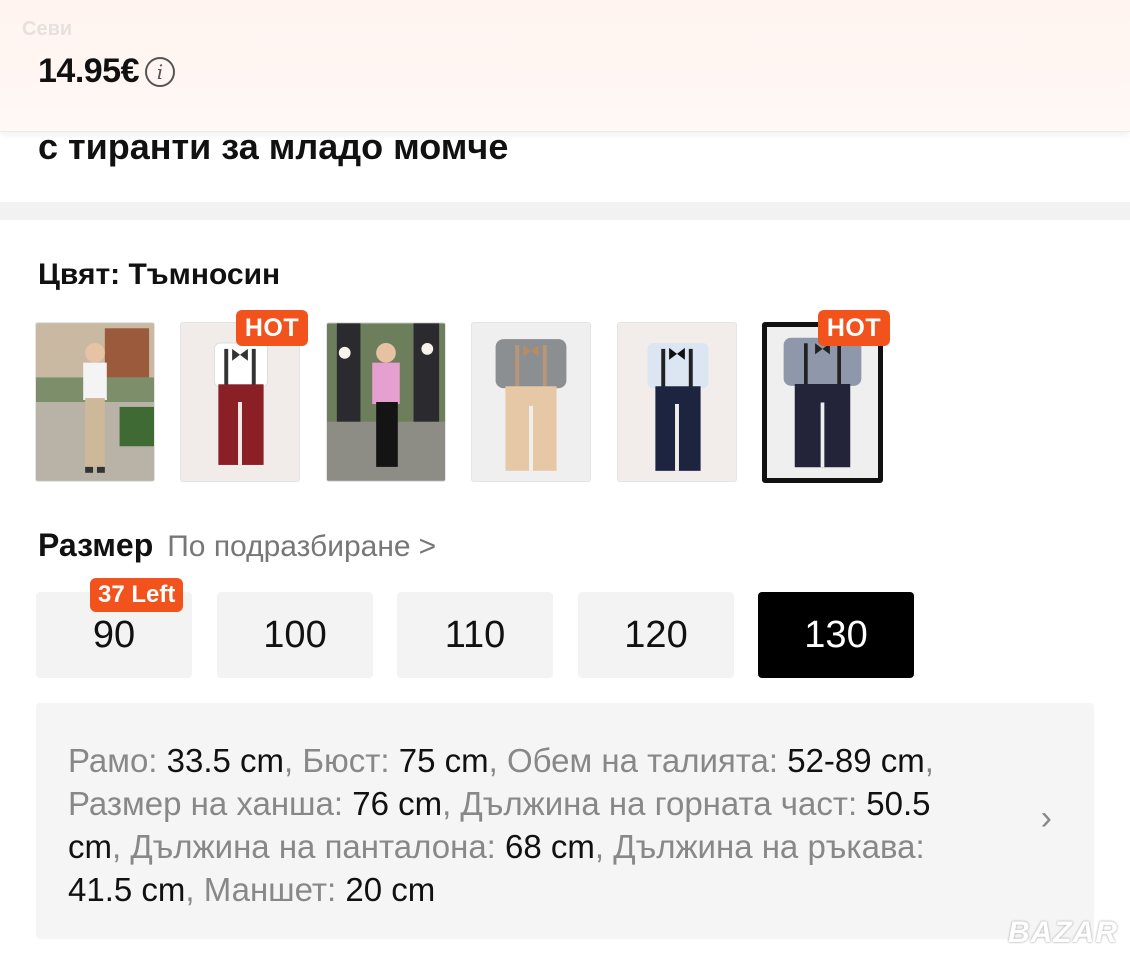 Image resolution: width=1130 pixels, height=960 pixels. What do you see at coordinates (309, 846) in the screenshot?
I see `pants-length-label: , Дължина на панталона:` at bounding box center [309, 846].